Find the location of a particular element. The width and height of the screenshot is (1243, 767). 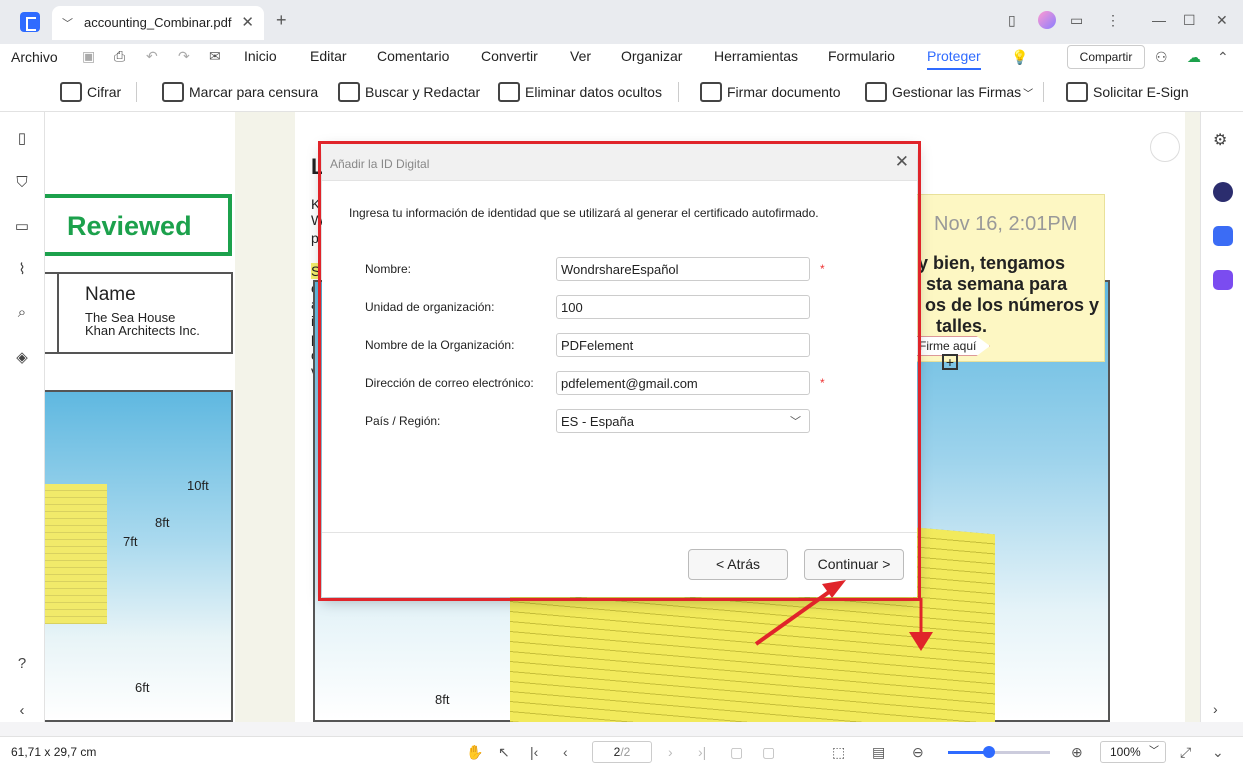

prev-page-icon: ‹ is located at coordinates (565, 752).